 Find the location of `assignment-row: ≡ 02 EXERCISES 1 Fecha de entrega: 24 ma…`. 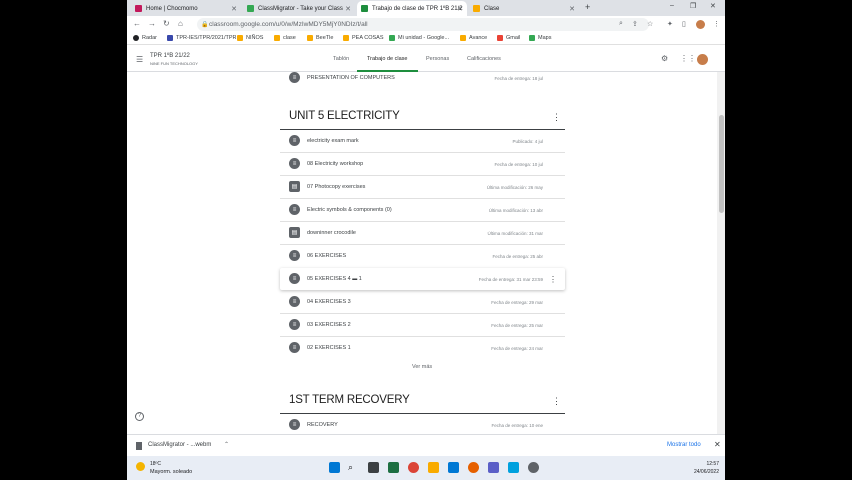

assignment-row: ≡ 02 EXERCISES 1 Fecha de entrega: 24 ma… is located at coordinates (422, 348).